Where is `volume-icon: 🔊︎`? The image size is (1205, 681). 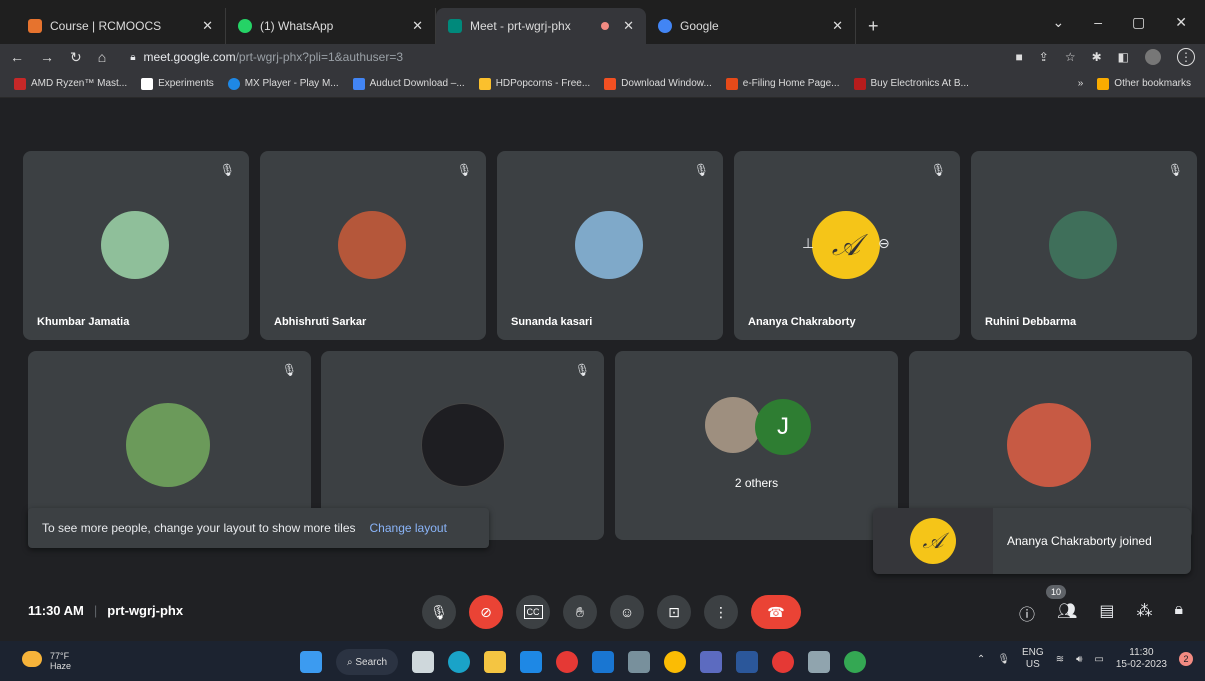 volume-icon: 🔊︎ is located at coordinates (1079, 659).